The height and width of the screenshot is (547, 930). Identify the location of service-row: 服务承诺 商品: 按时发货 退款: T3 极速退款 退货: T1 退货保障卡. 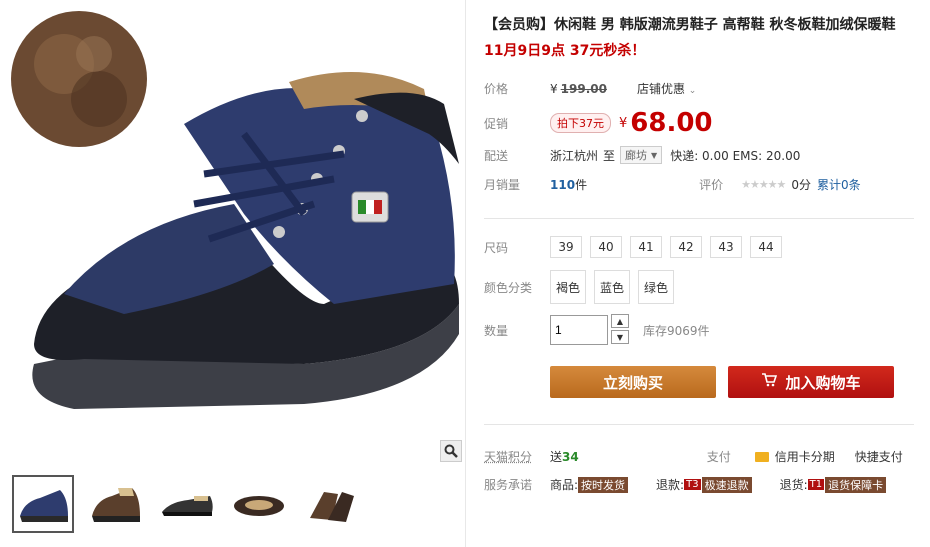
(685, 484).